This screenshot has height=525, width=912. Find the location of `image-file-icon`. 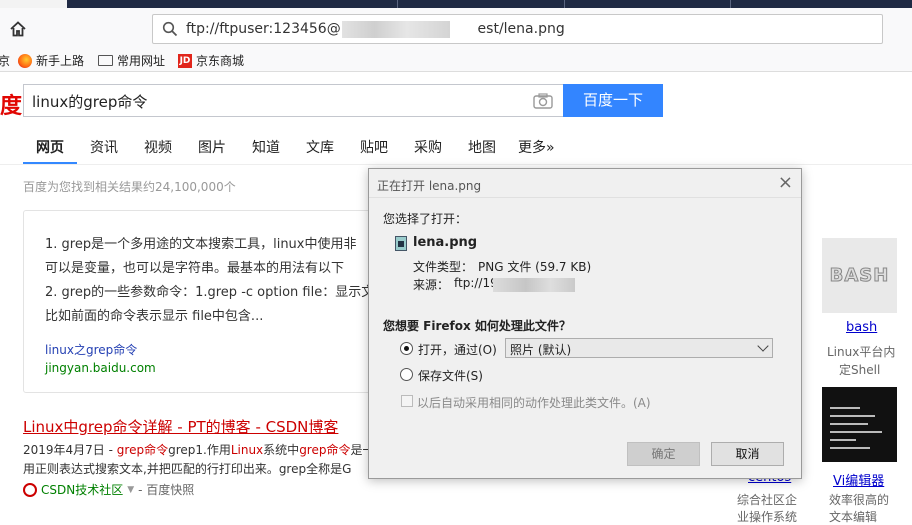

image-file-icon is located at coordinates (401, 243).